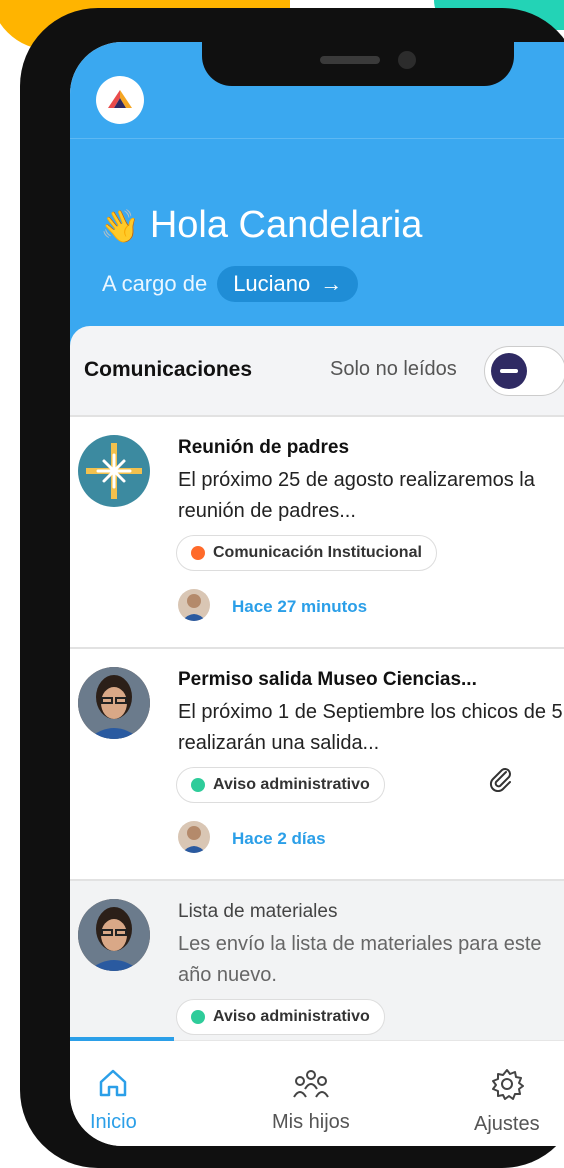  What do you see at coordinates (113, 1122) in the screenshot?
I see `nav-label: Inicio` at bounding box center [113, 1122].